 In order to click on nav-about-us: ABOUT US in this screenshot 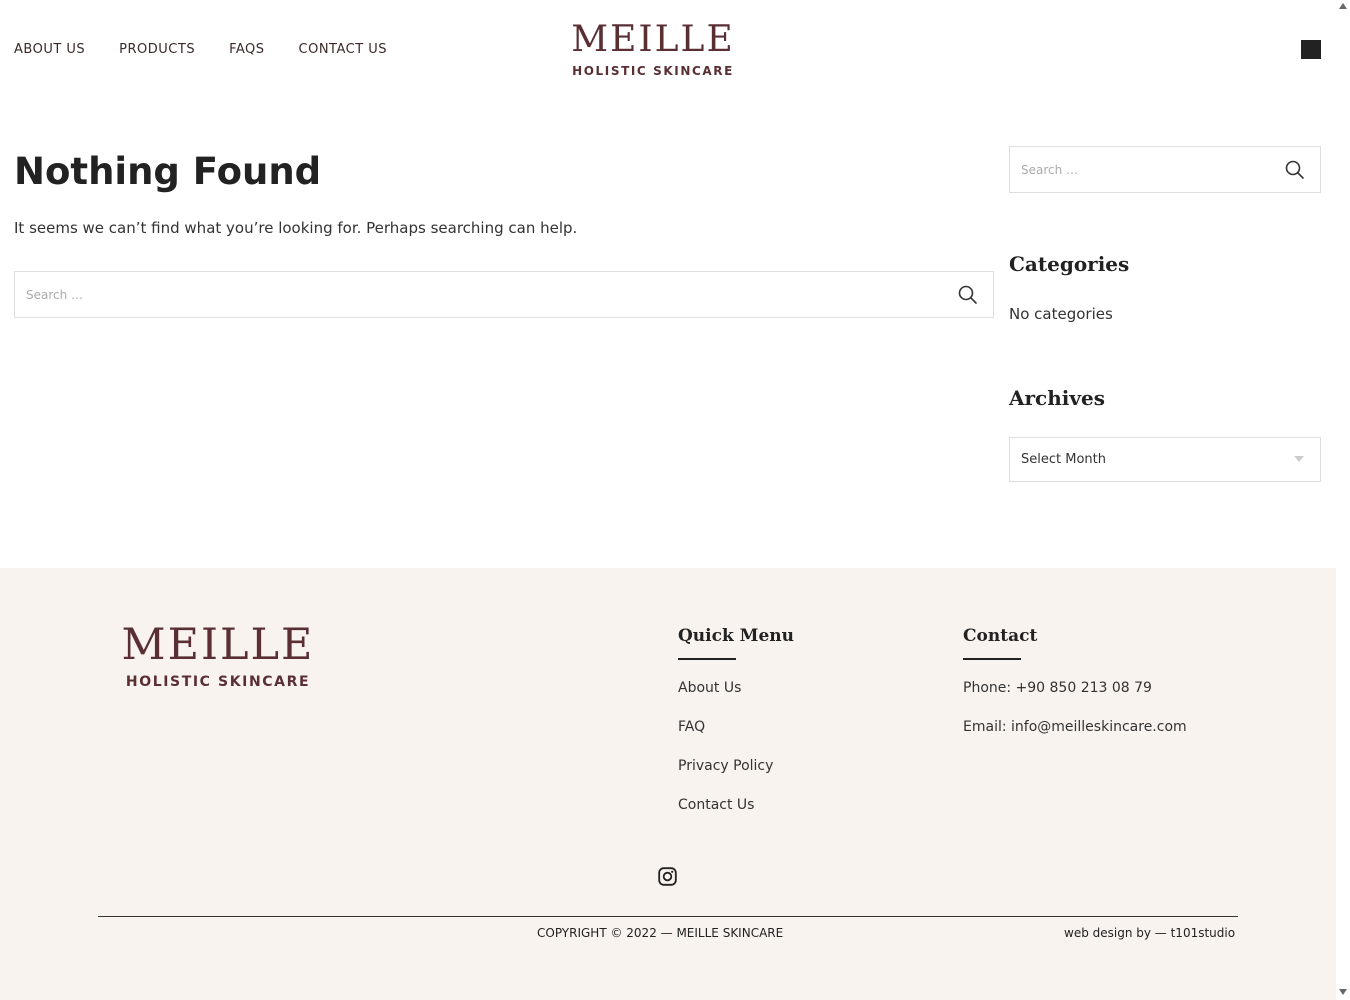, I will do `click(49, 49)`.